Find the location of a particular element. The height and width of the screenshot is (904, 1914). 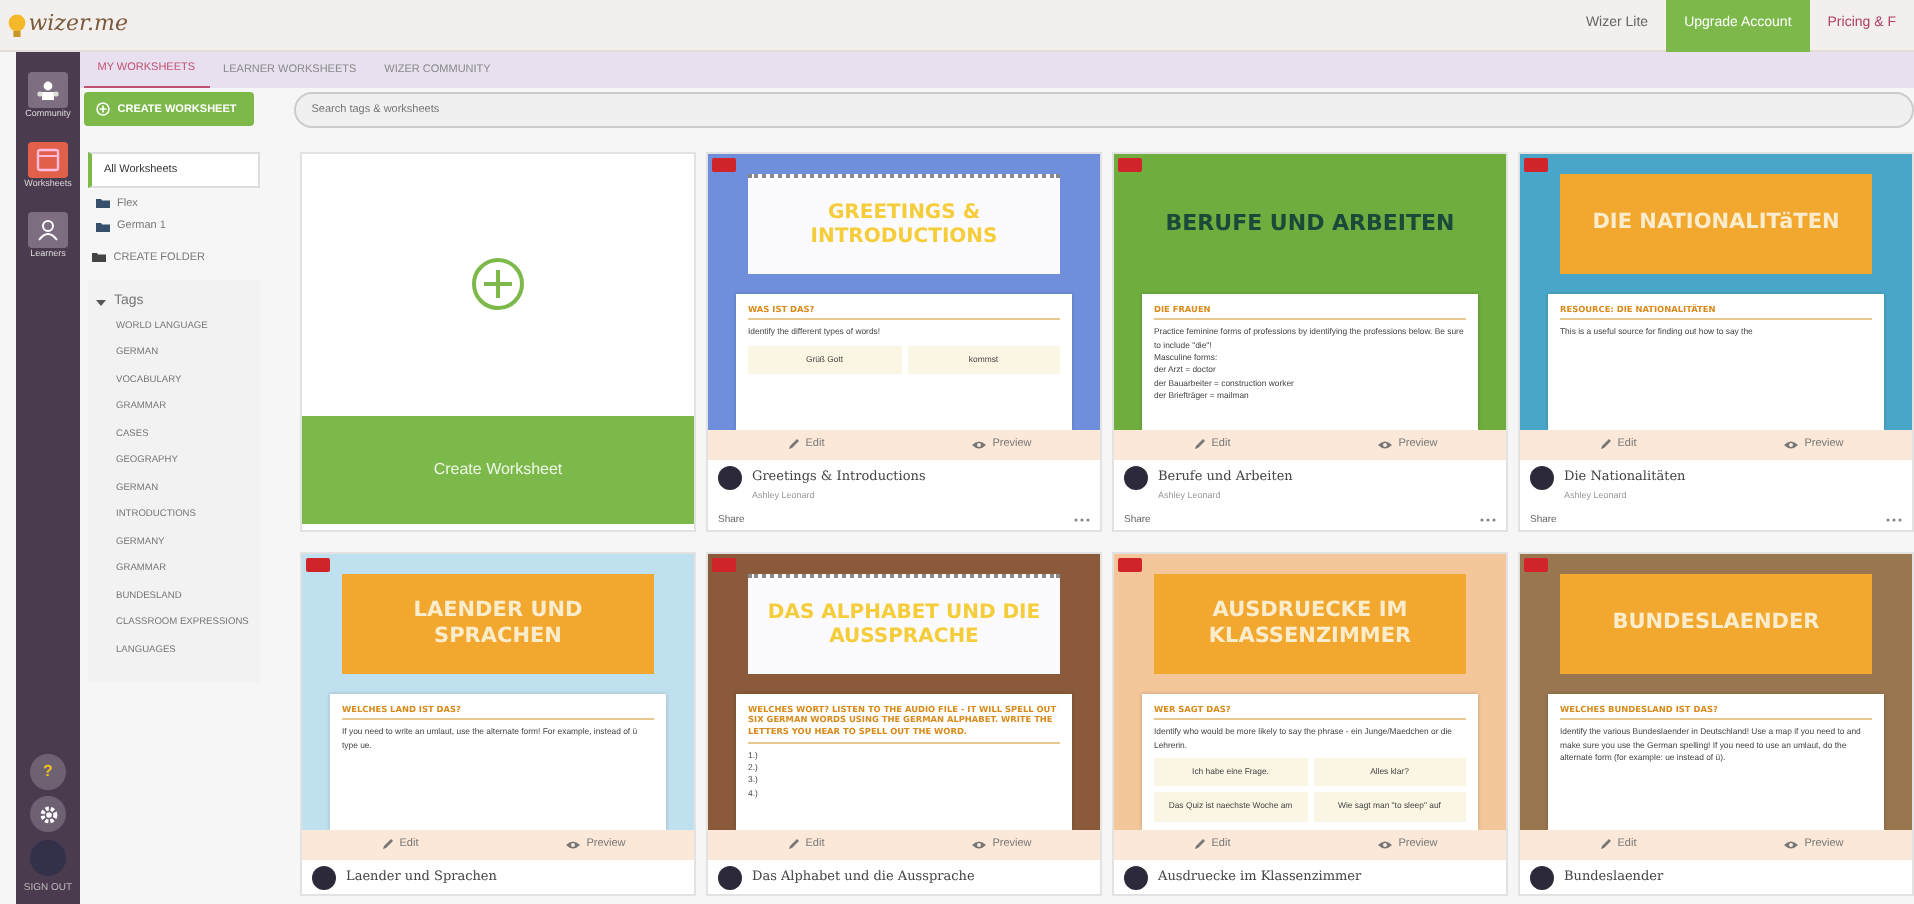

banner-title: GREETINGS & INTRODUCTIONS is located at coordinates (904, 223).